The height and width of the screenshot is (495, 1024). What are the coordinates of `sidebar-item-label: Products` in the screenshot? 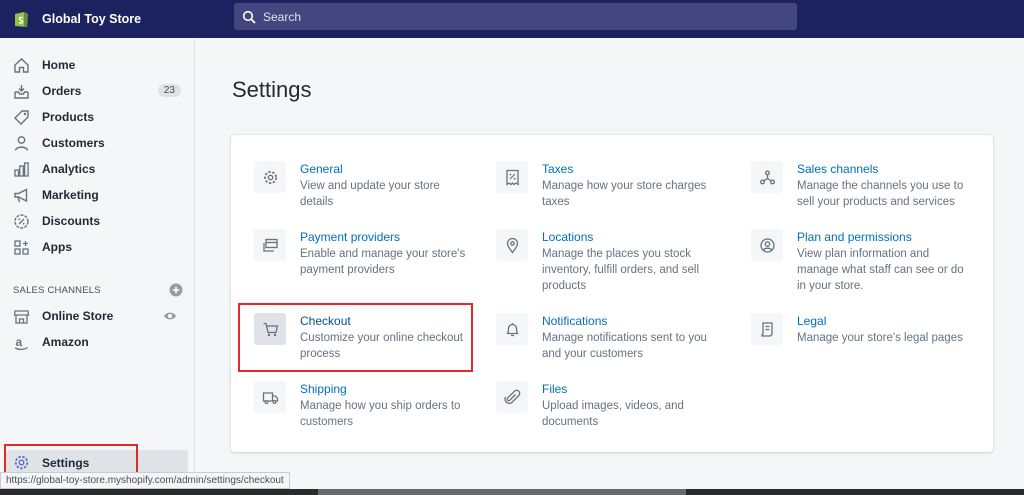 It's located at (68, 117).